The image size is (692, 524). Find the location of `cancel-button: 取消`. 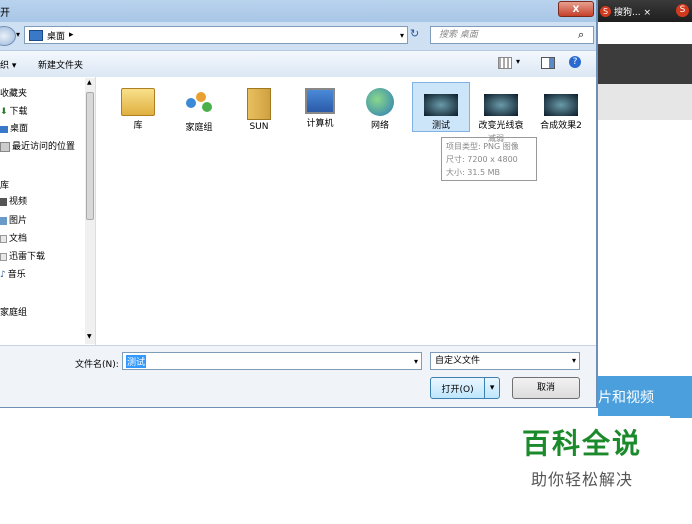

cancel-button: 取消 is located at coordinates (546, 388).